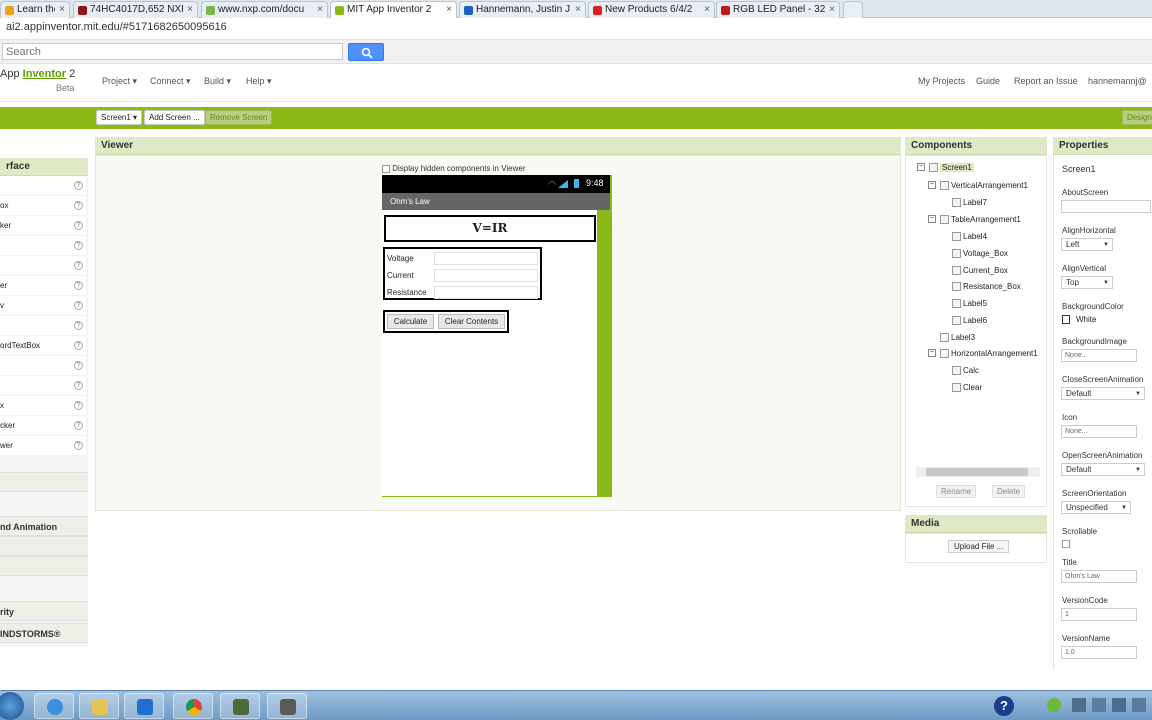  What do you see at coordinates (12, 706) in the screenshot?
I see `start-orb-icon` at bounding box center [12, 706].